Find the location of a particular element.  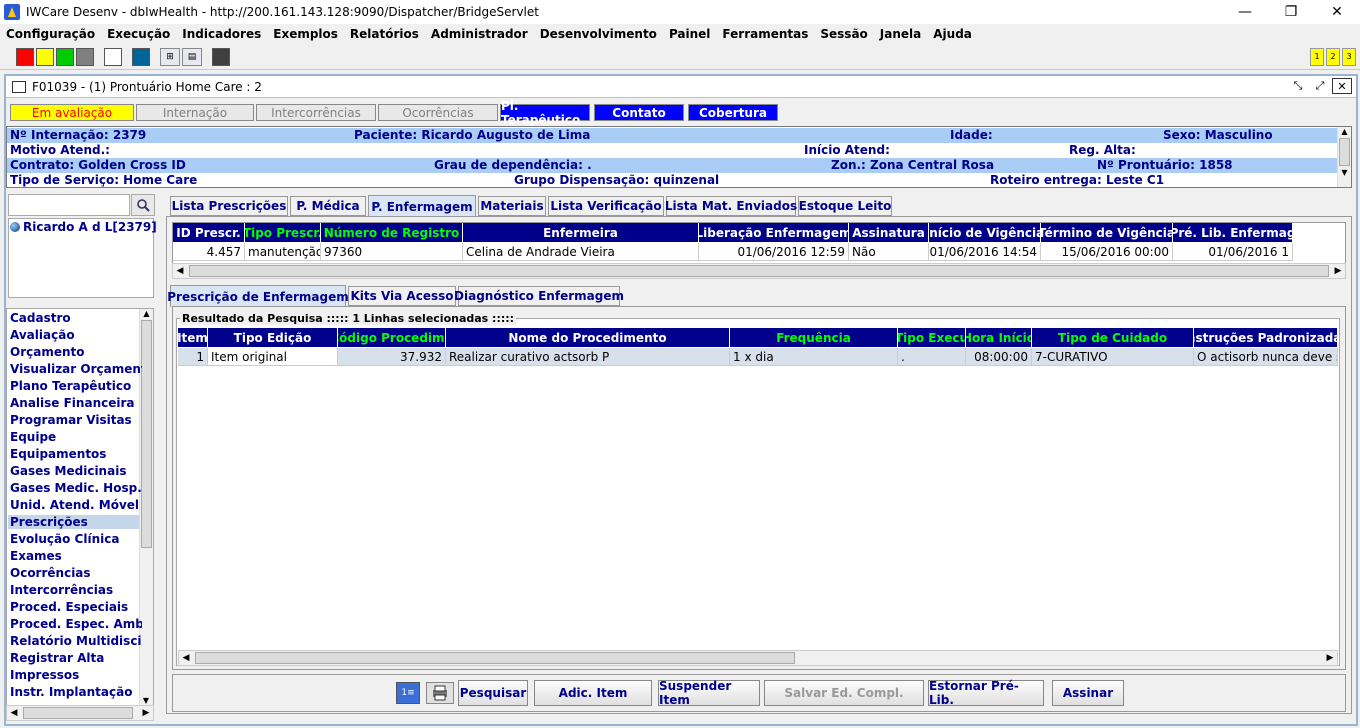

table-cell: 01/06/2016 12:59 is located at coordinates (774, 252).